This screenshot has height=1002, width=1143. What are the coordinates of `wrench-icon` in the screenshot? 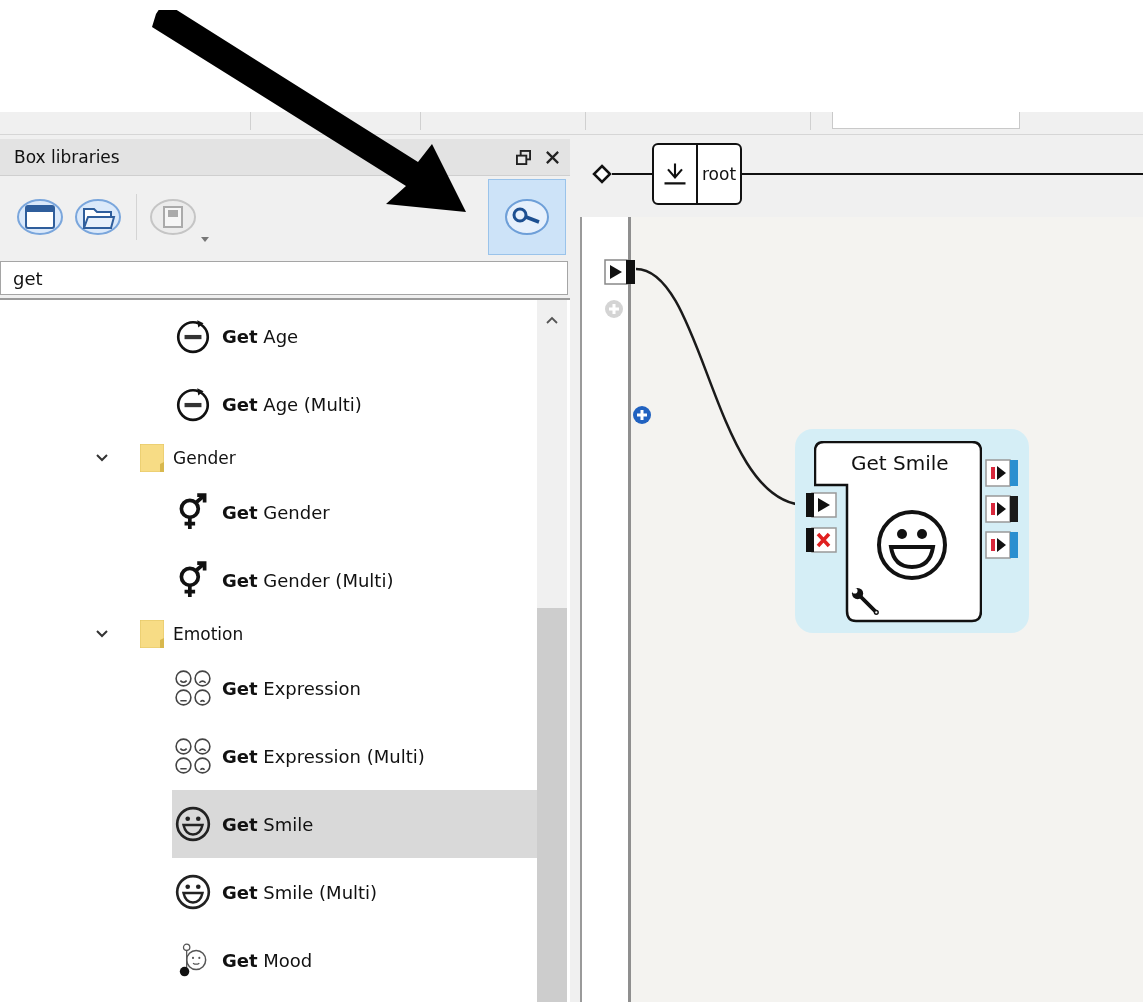 It's located at (866, 602).